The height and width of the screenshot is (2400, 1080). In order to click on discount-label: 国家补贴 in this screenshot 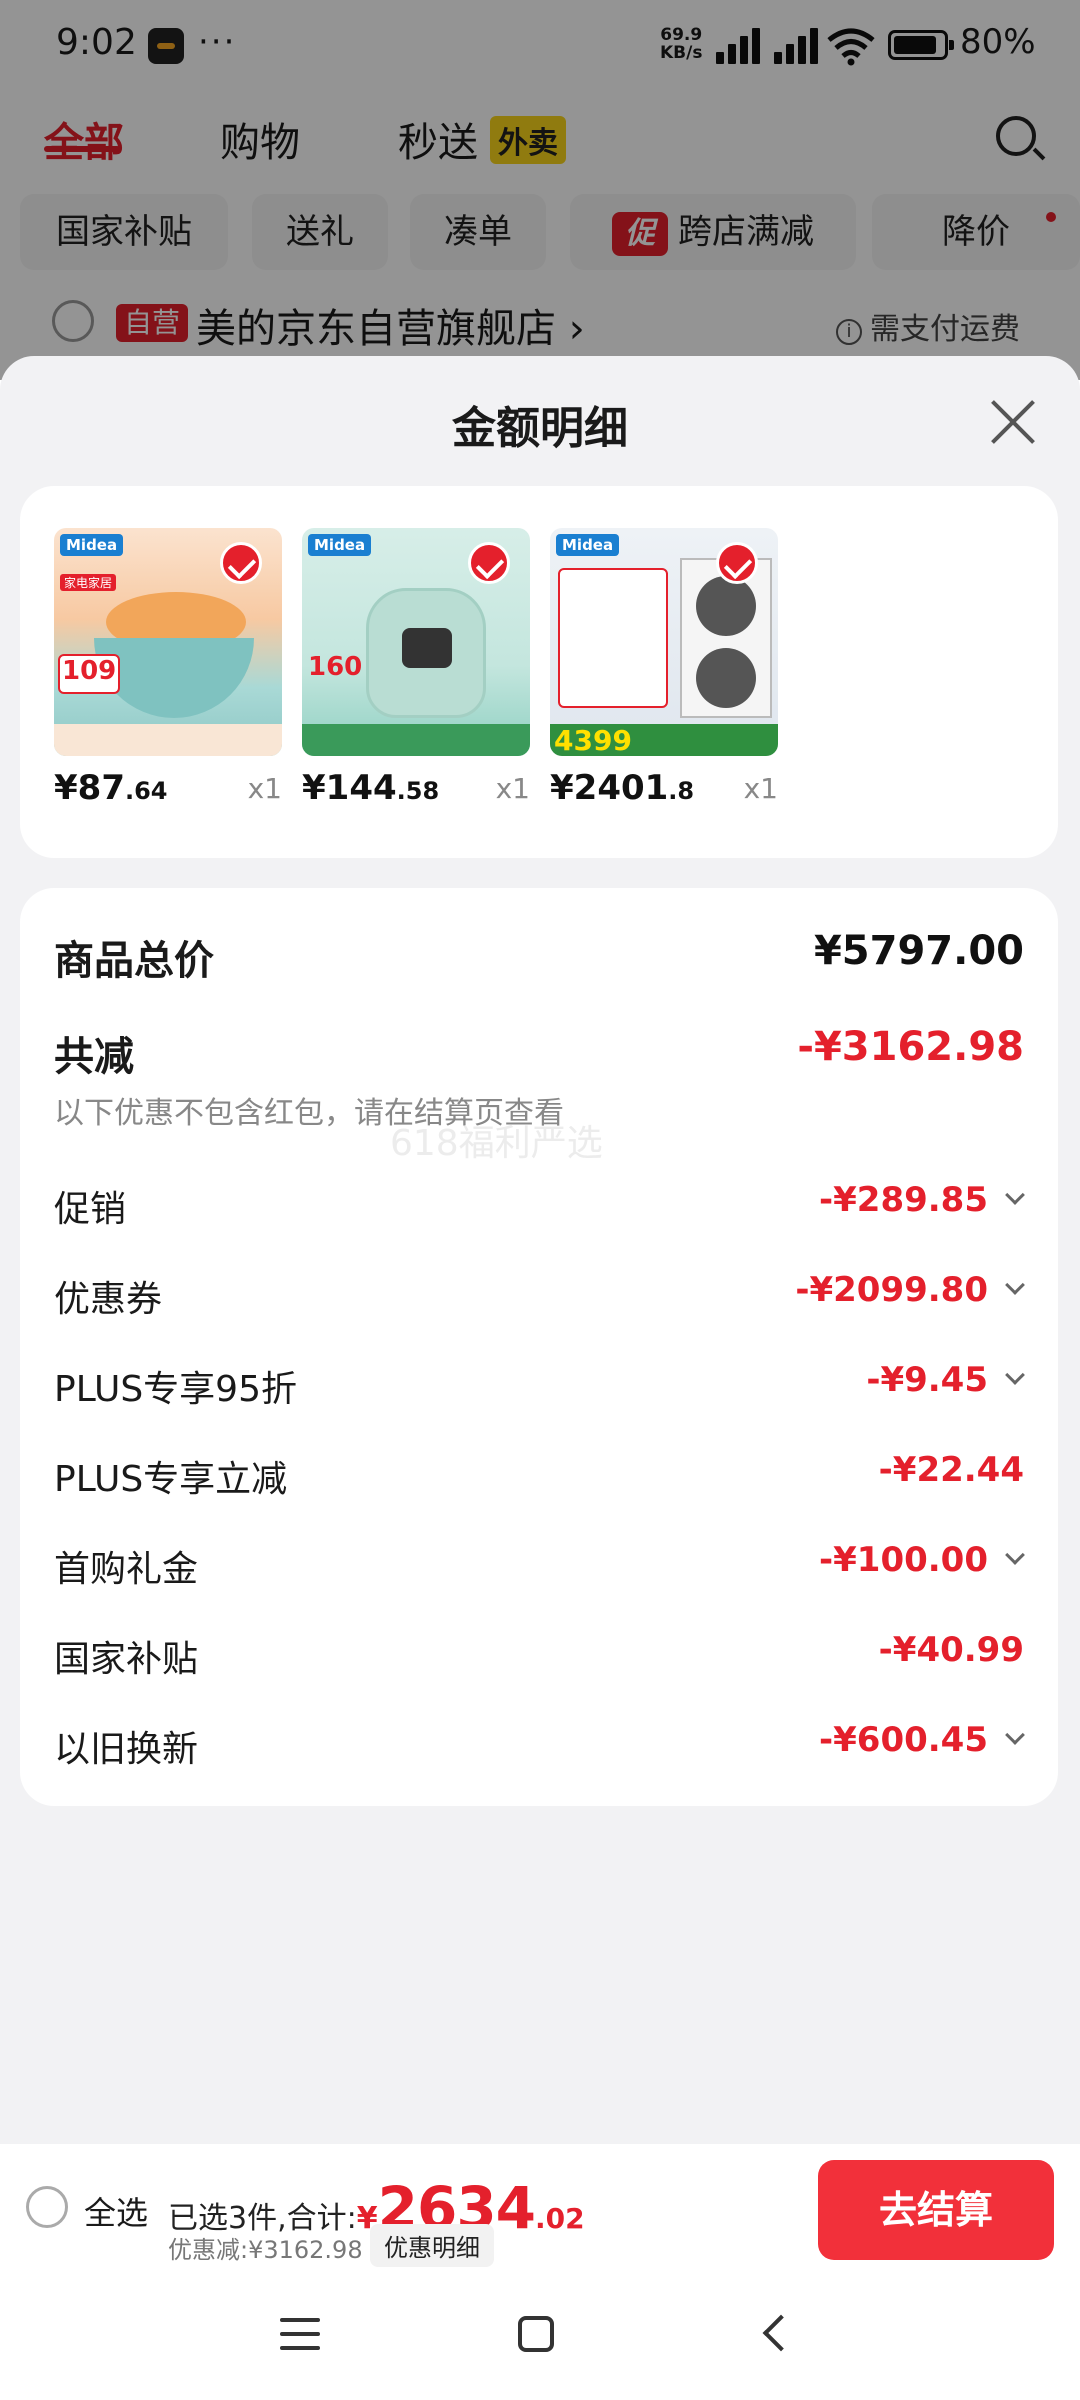, I will do `click(126, 1659)`.